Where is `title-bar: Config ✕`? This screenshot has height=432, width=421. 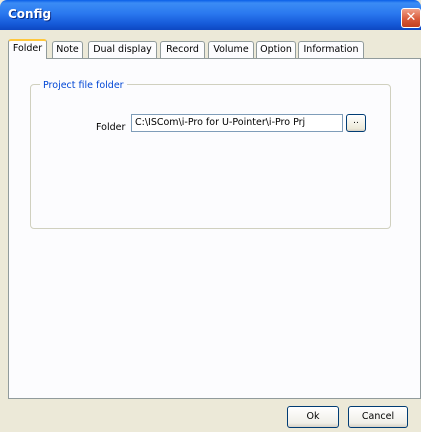
title-bar: Config ✕ is located at coordinates (210, 15).